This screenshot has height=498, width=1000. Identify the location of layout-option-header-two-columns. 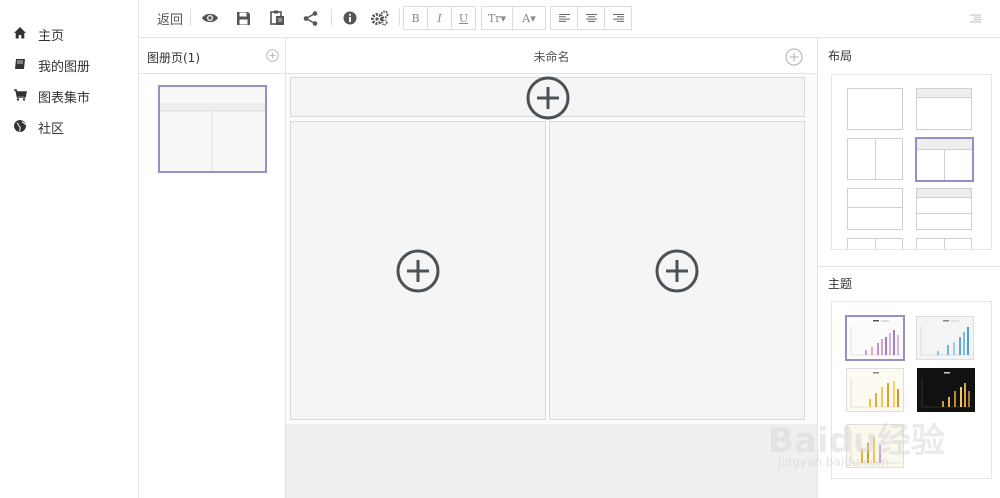
(944, 159).